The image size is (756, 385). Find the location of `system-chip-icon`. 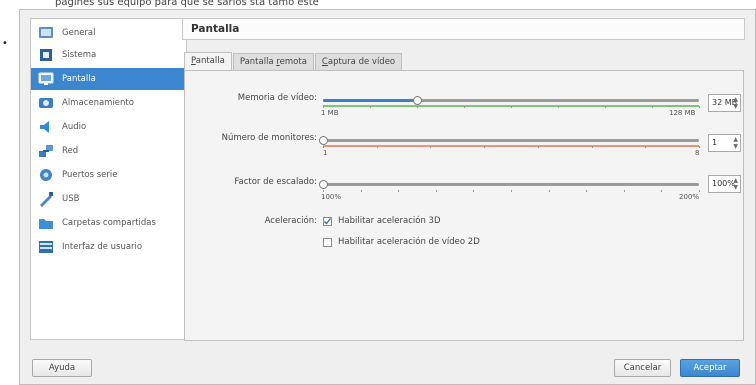

system-chip-icon is located at coordinates (46, 55).